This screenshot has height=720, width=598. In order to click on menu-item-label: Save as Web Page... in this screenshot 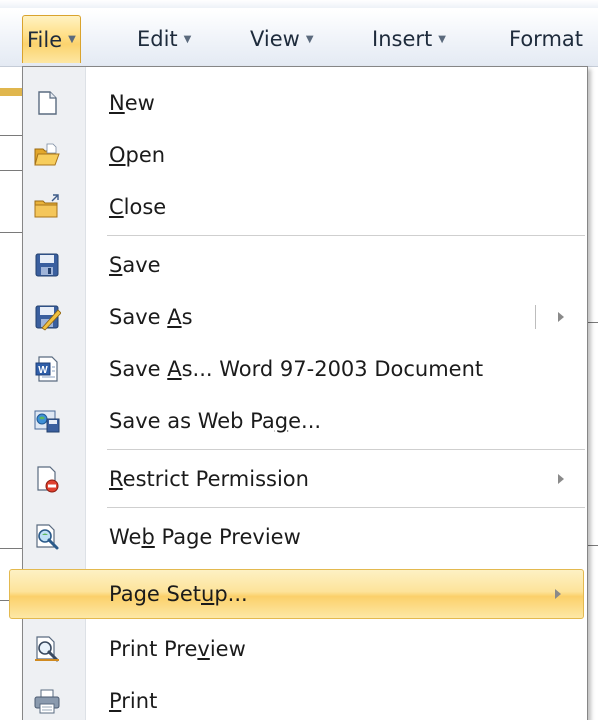, I will do `click(215, 421)`.